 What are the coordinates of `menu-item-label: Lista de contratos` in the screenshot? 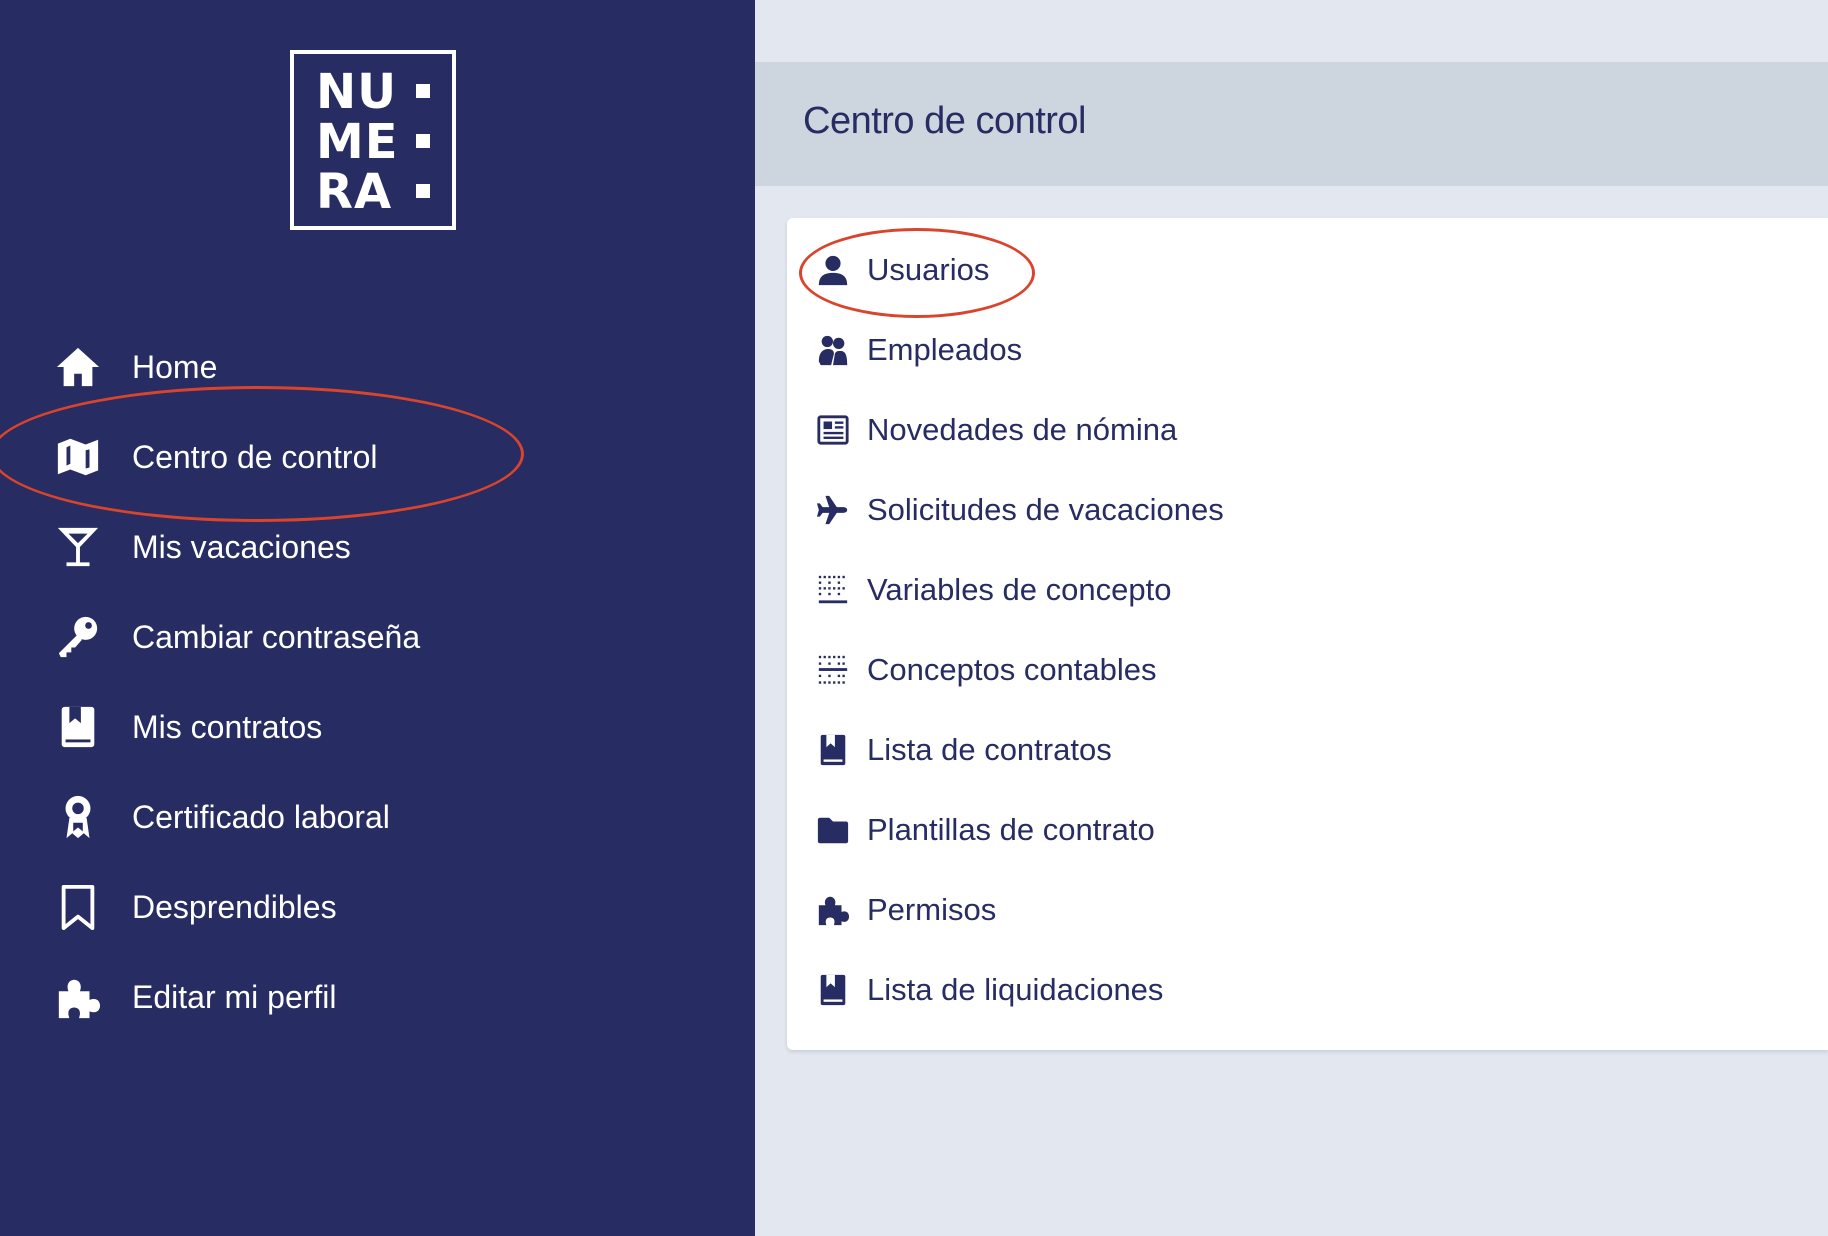 It's located at (989, 749).